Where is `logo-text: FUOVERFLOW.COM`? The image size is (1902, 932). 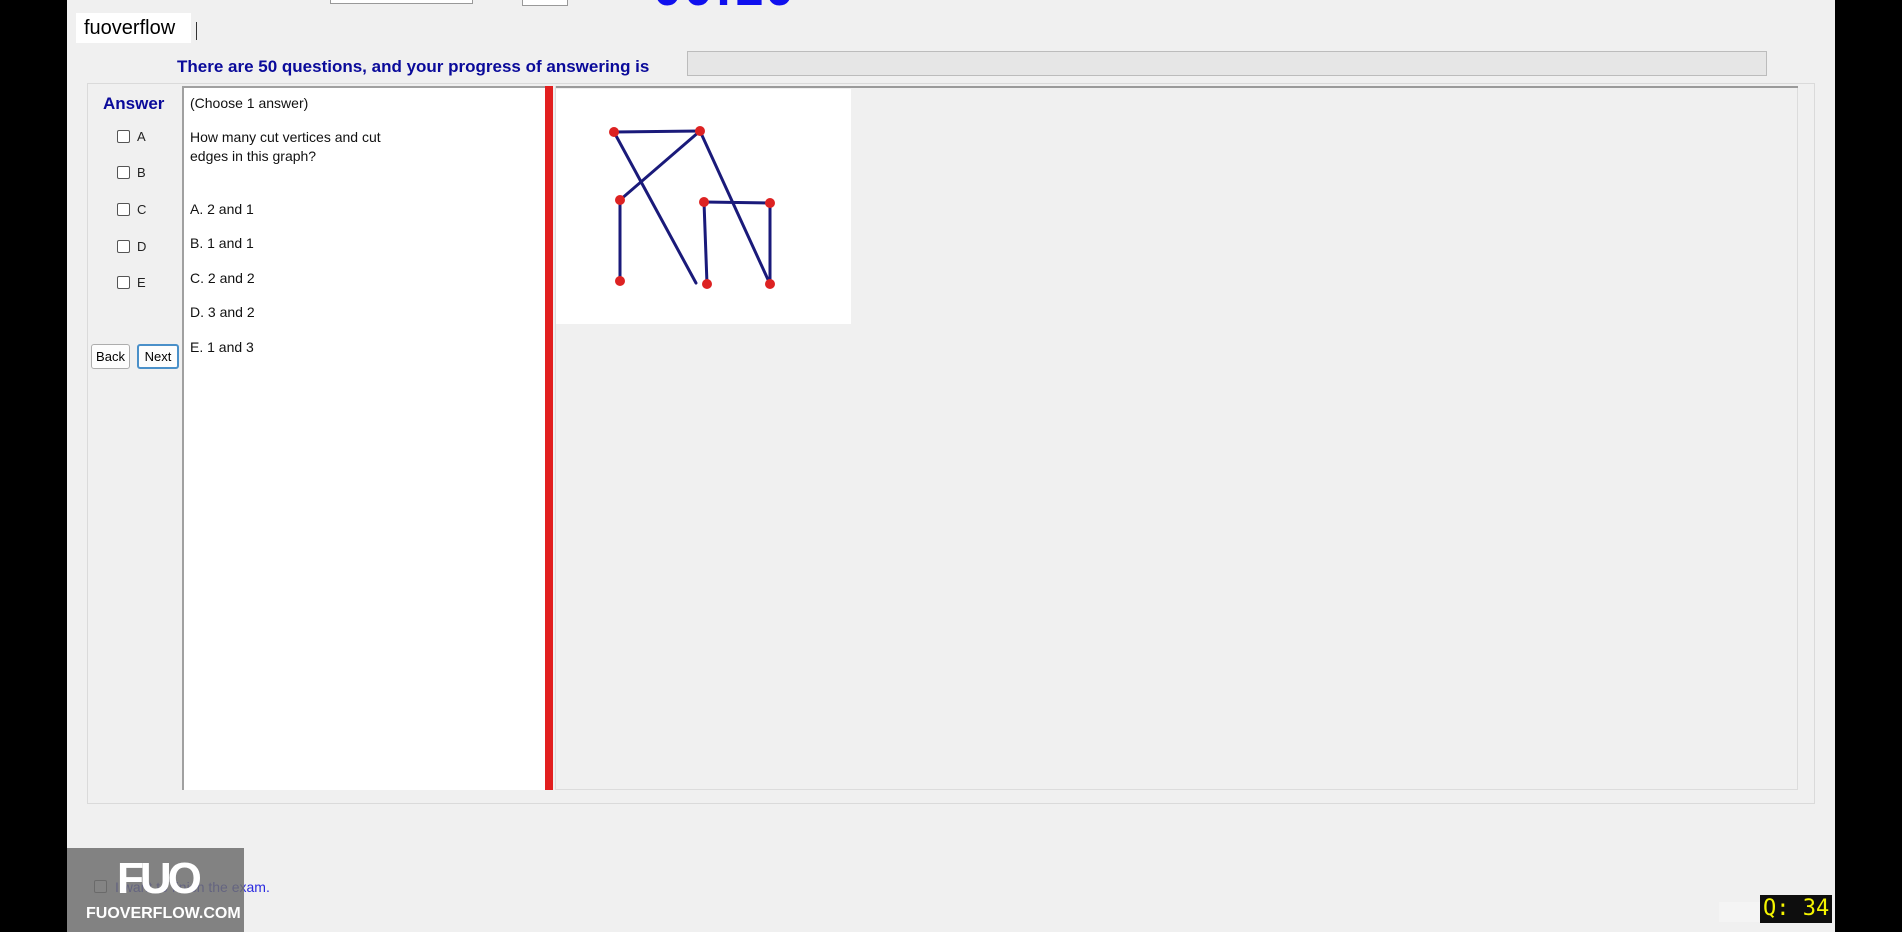
logo-text: FUOVERFLOW.COM is located at coordinates (163, 913).